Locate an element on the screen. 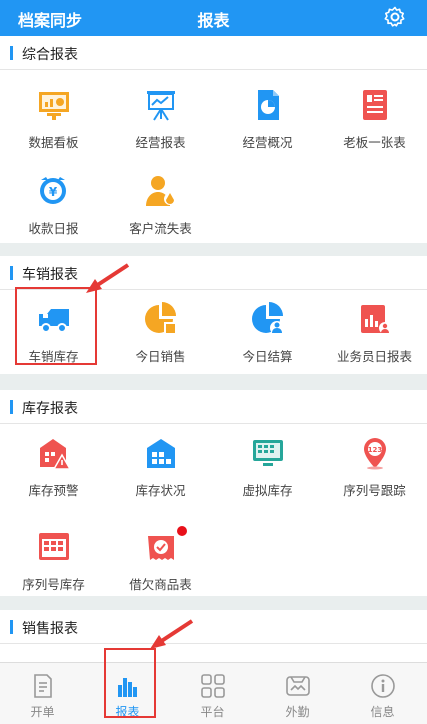 The image size is (427, 724). tab-label: 外勤 is located at coordinates (297, 712).